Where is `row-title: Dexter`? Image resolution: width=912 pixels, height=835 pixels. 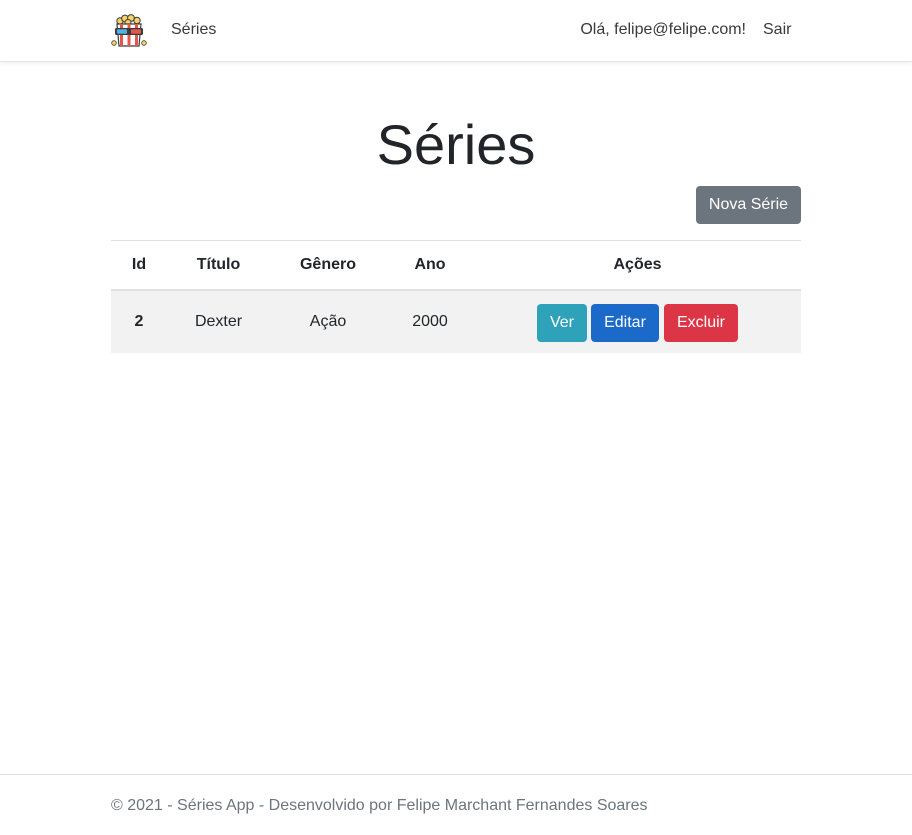 row-title: Dexter is located at coordinates (218, 321).